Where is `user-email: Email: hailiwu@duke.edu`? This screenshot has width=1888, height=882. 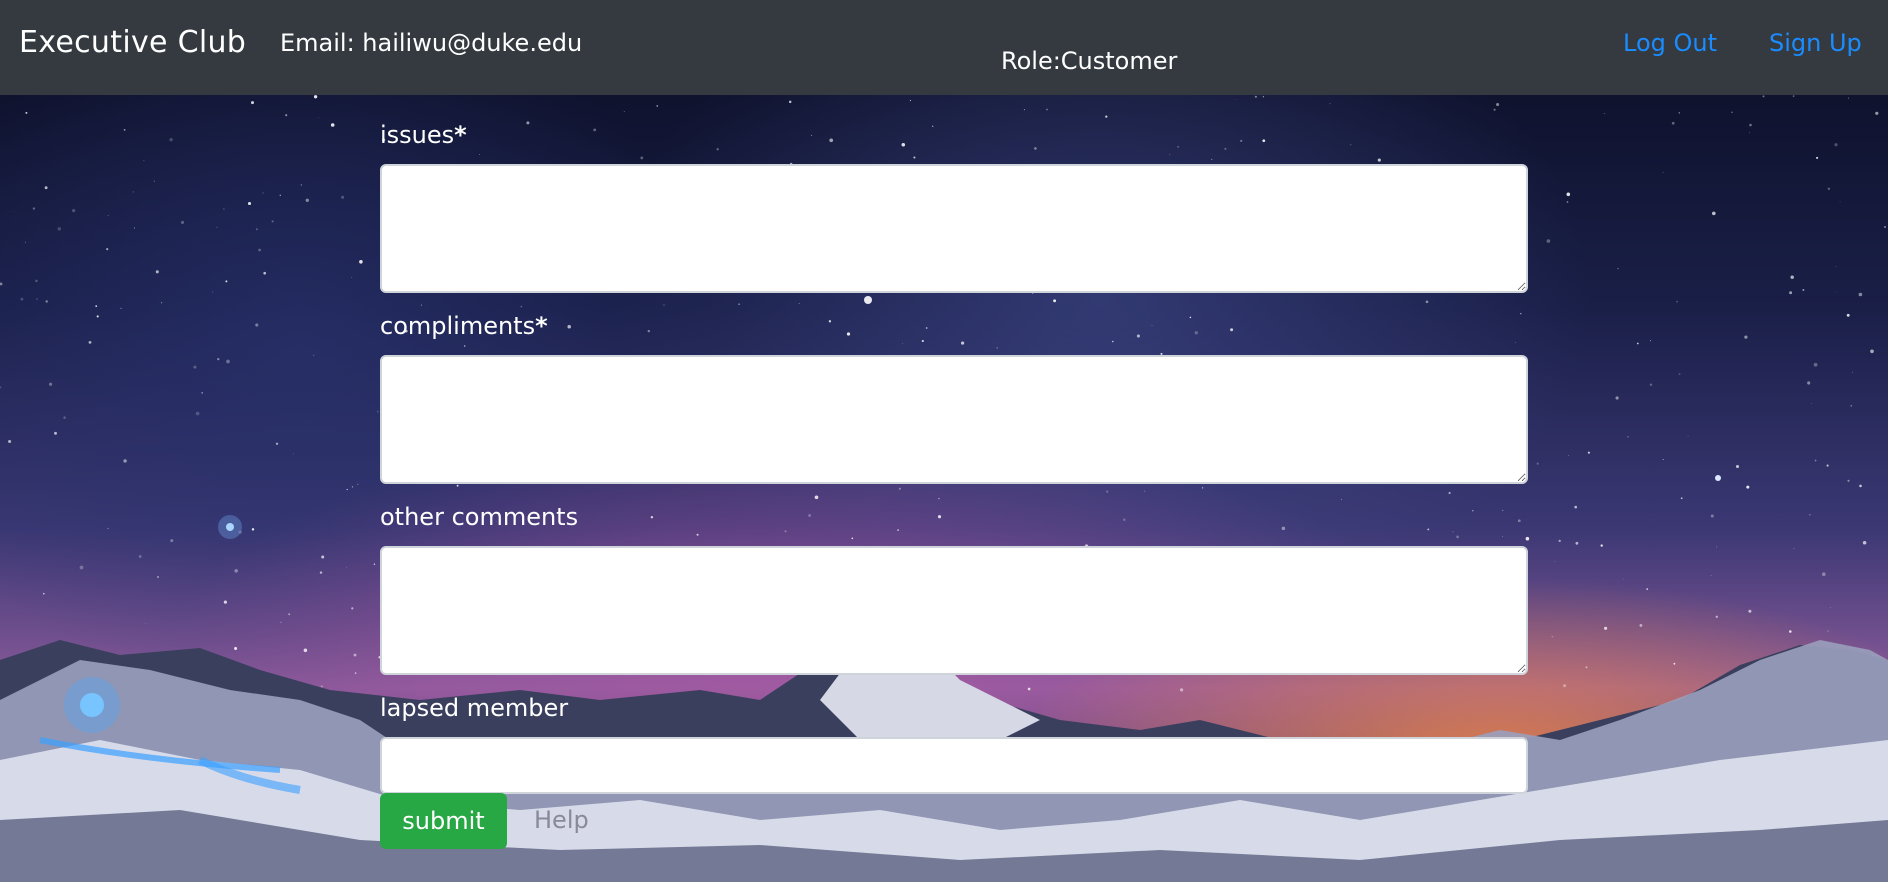 user-email: Email: hailiwu@duke.edu is located at coordinates (431, 43).